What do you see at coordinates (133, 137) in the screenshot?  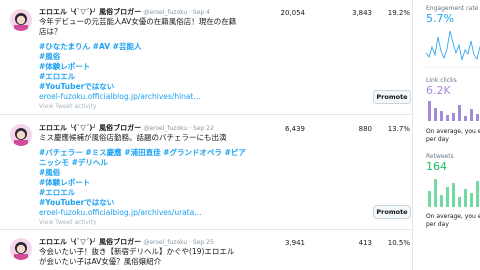 I see `tweet-text-line: ミス慶應候補が風俗店勤務。話題のバチェラーにも出演` at bounding box center [133, 137].